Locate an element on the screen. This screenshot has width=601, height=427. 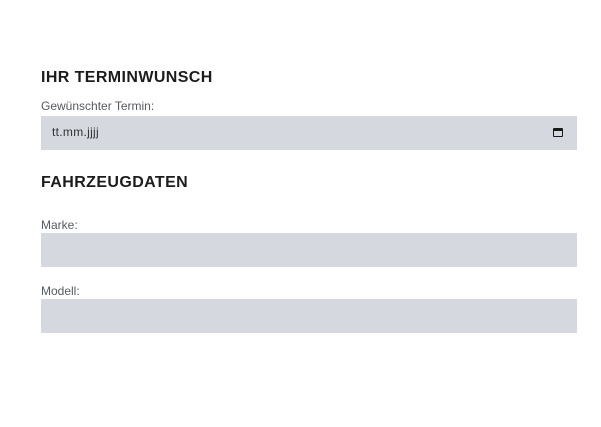
date-placeholder: tt.mm.jjjj is located at coordinates (75, 132).